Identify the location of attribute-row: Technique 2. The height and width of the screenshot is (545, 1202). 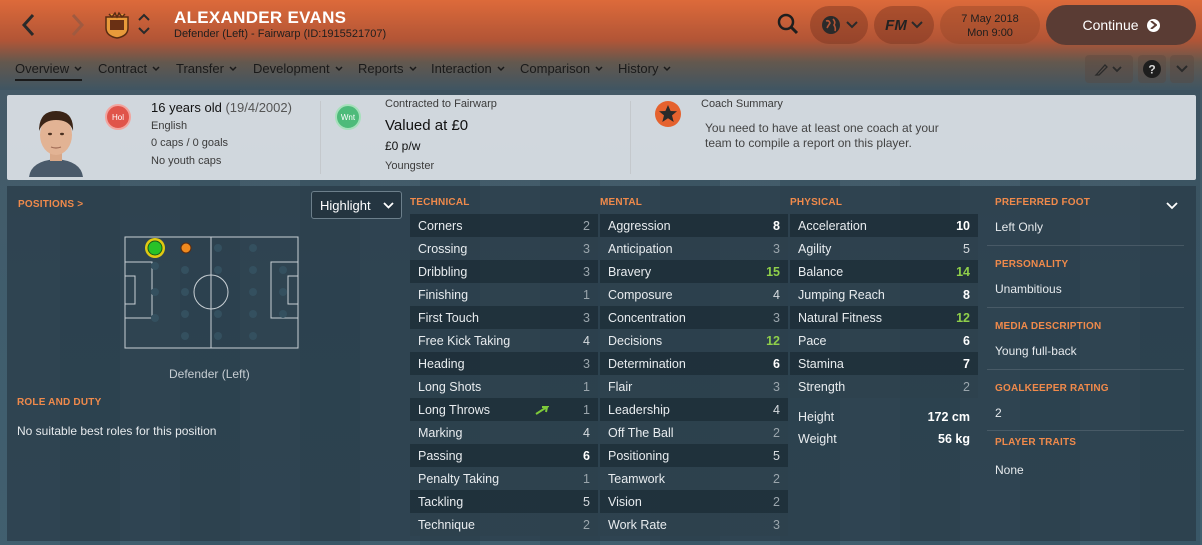
(504, 524).